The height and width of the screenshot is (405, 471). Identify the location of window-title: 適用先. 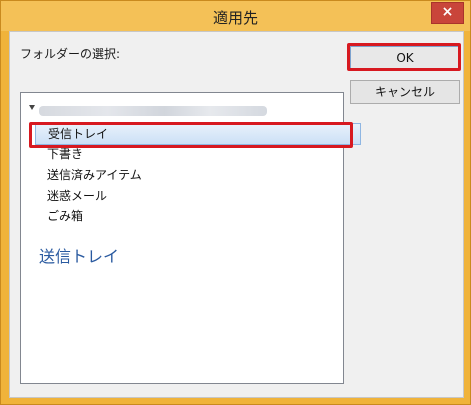
(235, 18).